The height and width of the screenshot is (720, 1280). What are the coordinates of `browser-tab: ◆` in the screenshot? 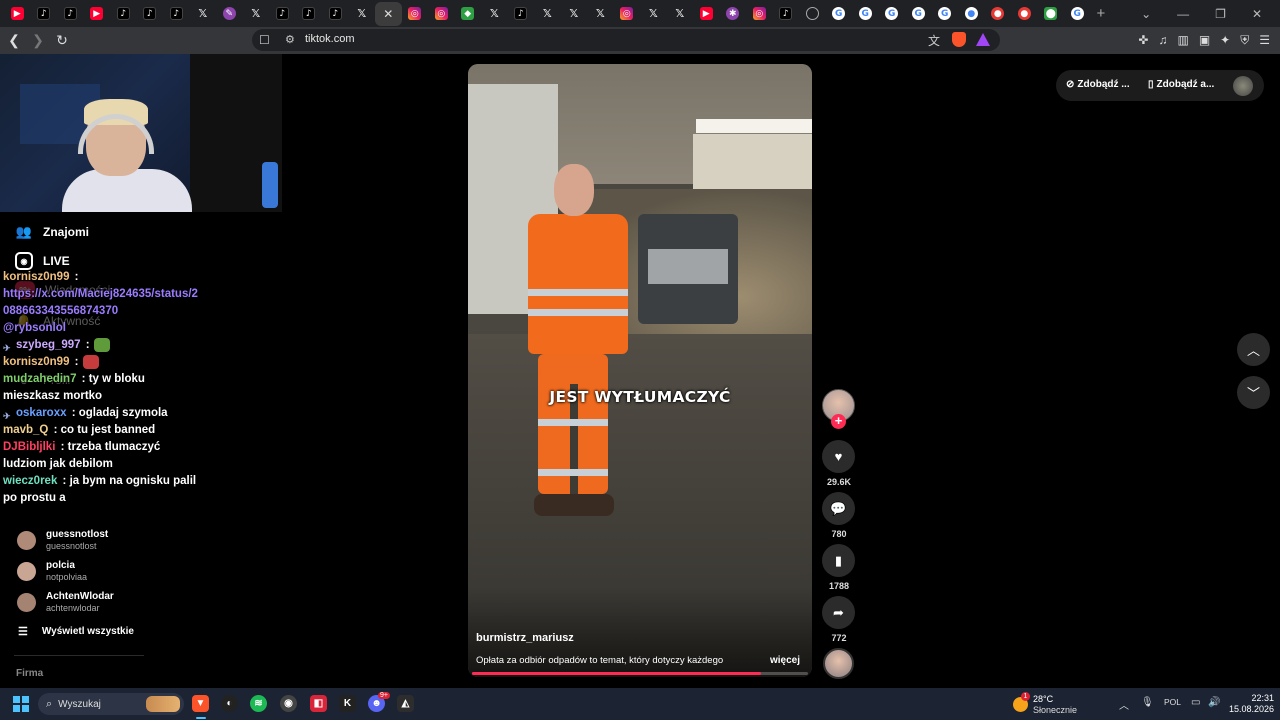 It's located at (468, 14).